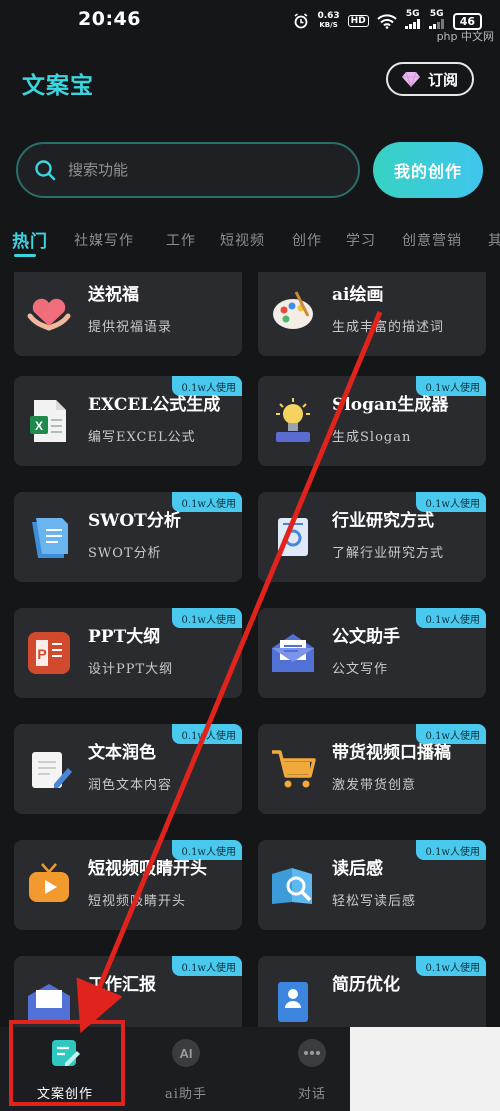  Describe the element at coordinates (250, 79) in the screenshot. I see `header: 文案宝 订阅` at that location.